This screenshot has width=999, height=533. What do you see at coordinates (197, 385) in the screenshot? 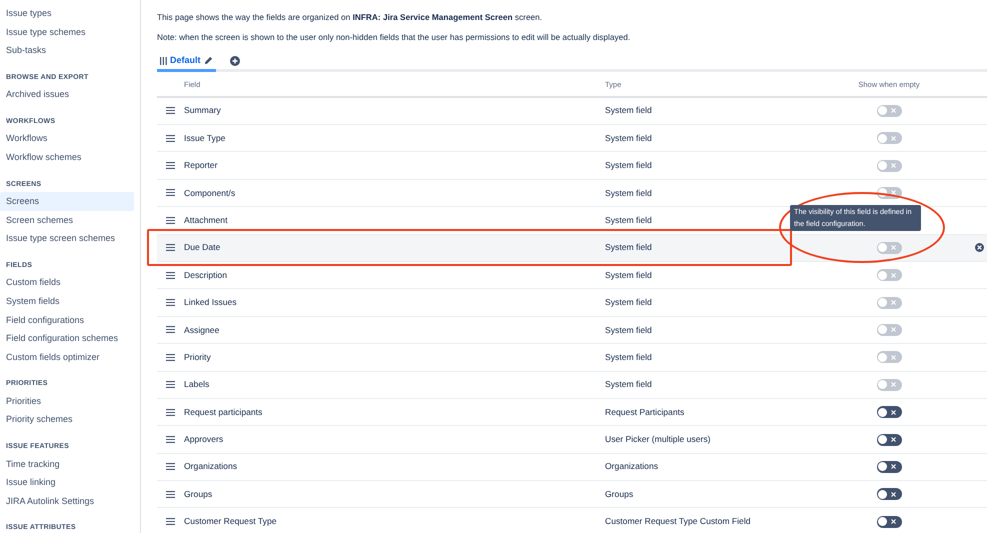
I see `field-name: Labels` at bounding box center [197, 385].